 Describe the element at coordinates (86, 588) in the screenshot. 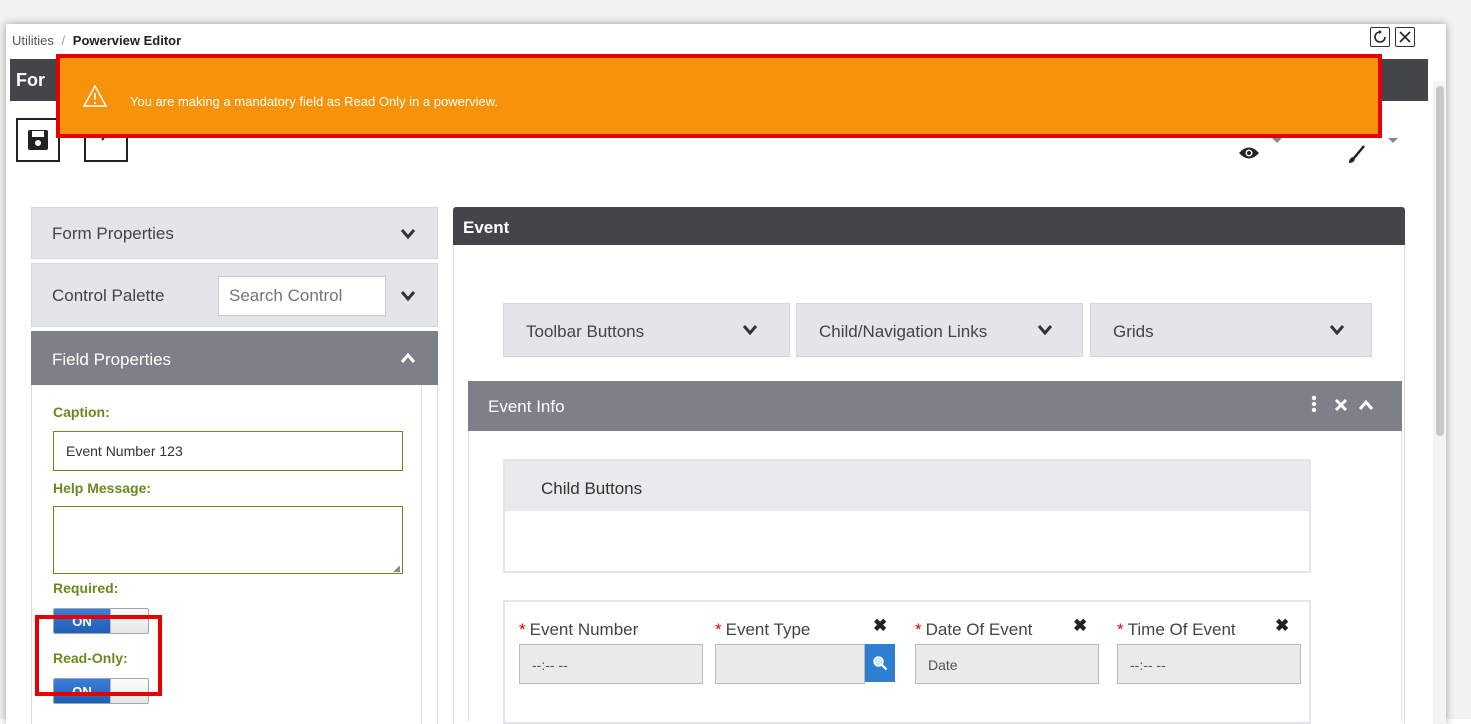

I see `required-label: Required:` at that location.